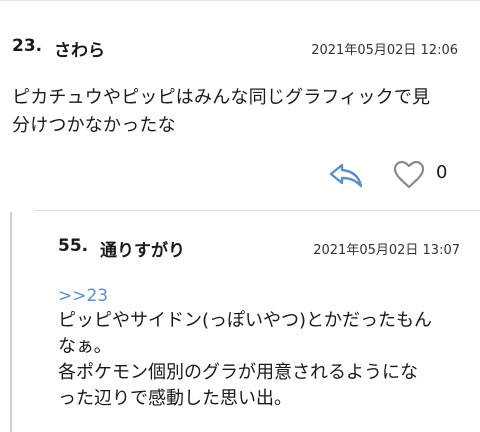  What do you see at coordinates (245, 320) in the screenshot?
I see `comment-body-line: ピッピやサイドン(っぽいやつ)とかだったもん` at bounding box center [245, 320].